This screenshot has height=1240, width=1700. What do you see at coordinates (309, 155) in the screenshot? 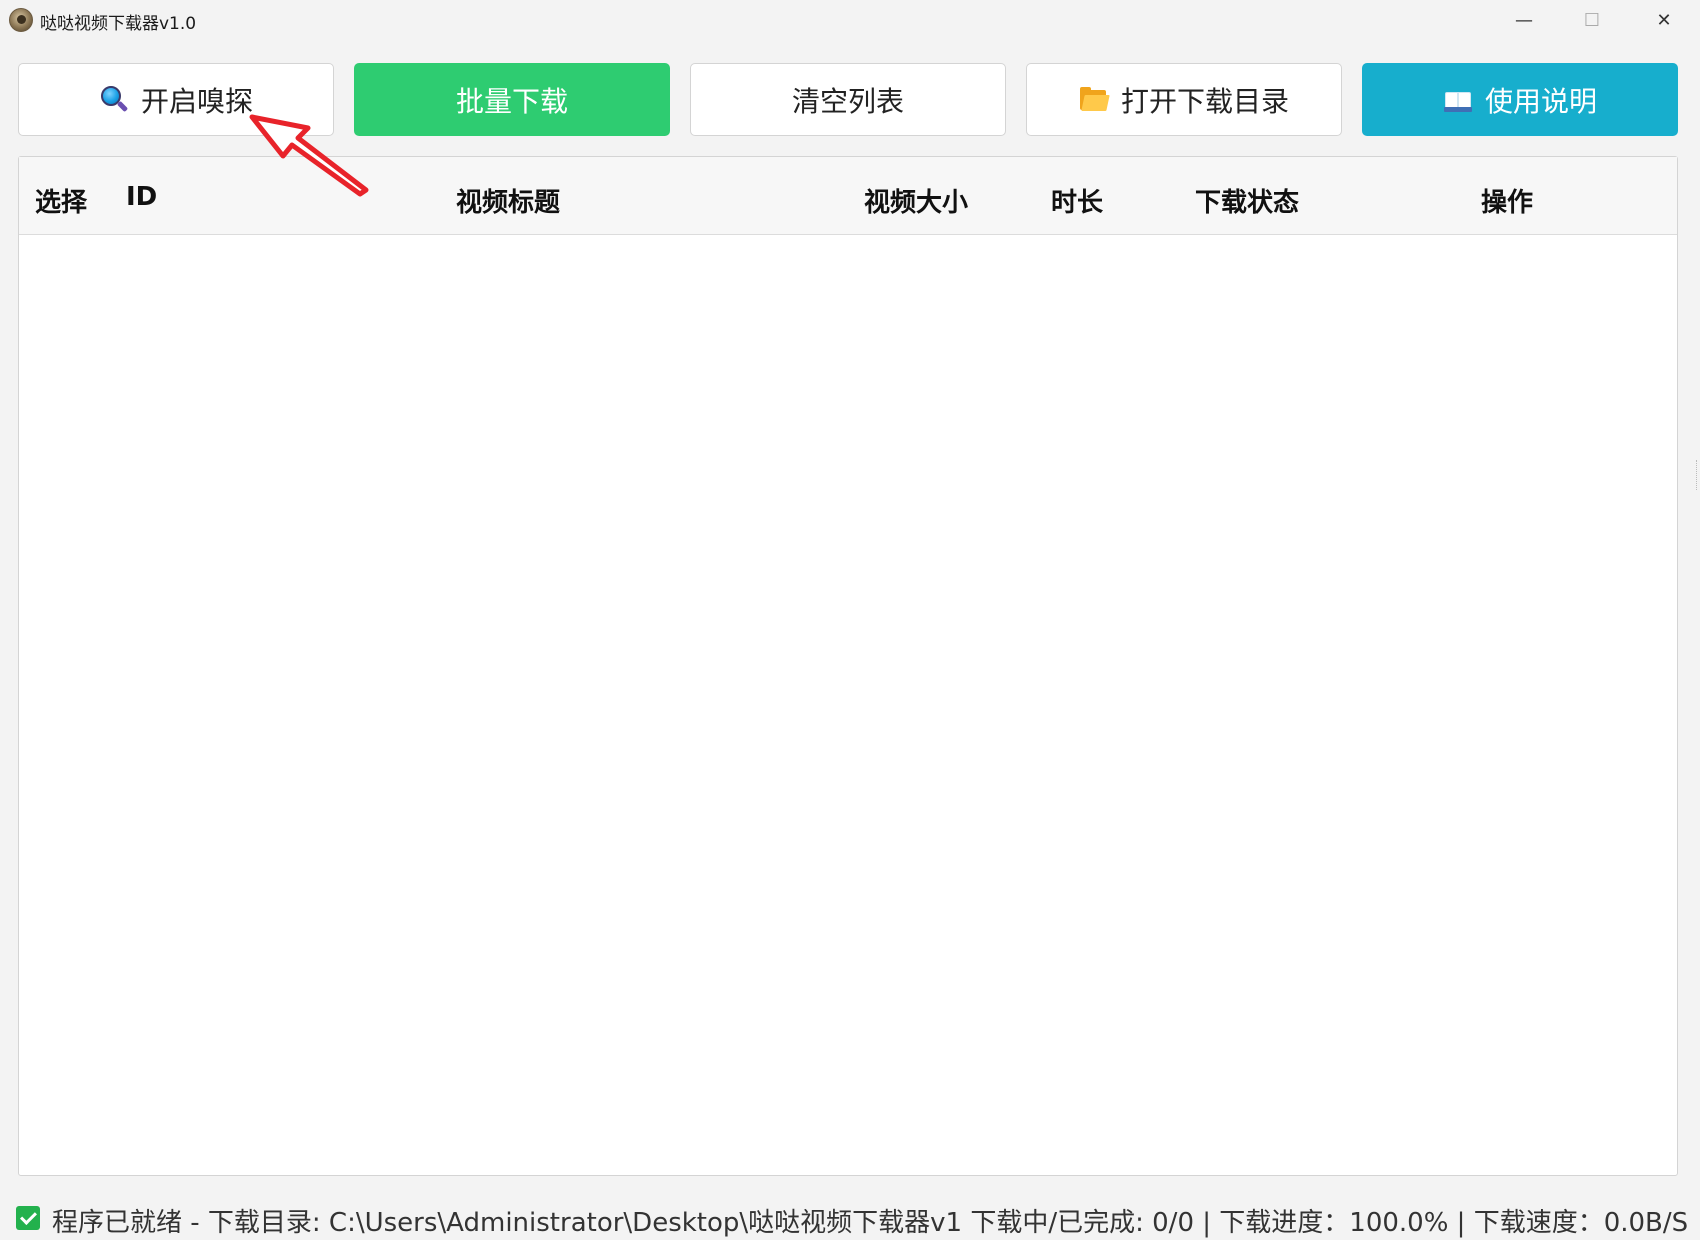
I see `annotation-arrow` at bounding box center [309, 155].